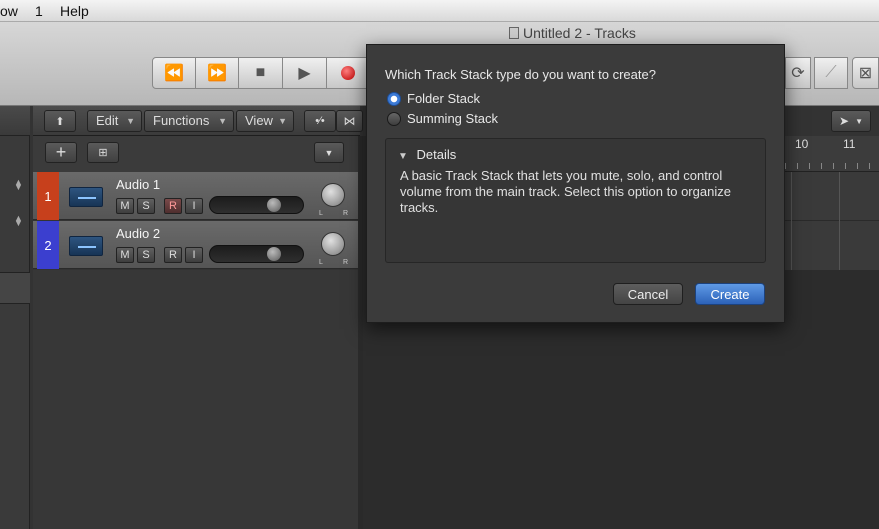 This screenshot has height=529, width=879. I want to click on cycle-icon: ⟳, so click(798, 73).